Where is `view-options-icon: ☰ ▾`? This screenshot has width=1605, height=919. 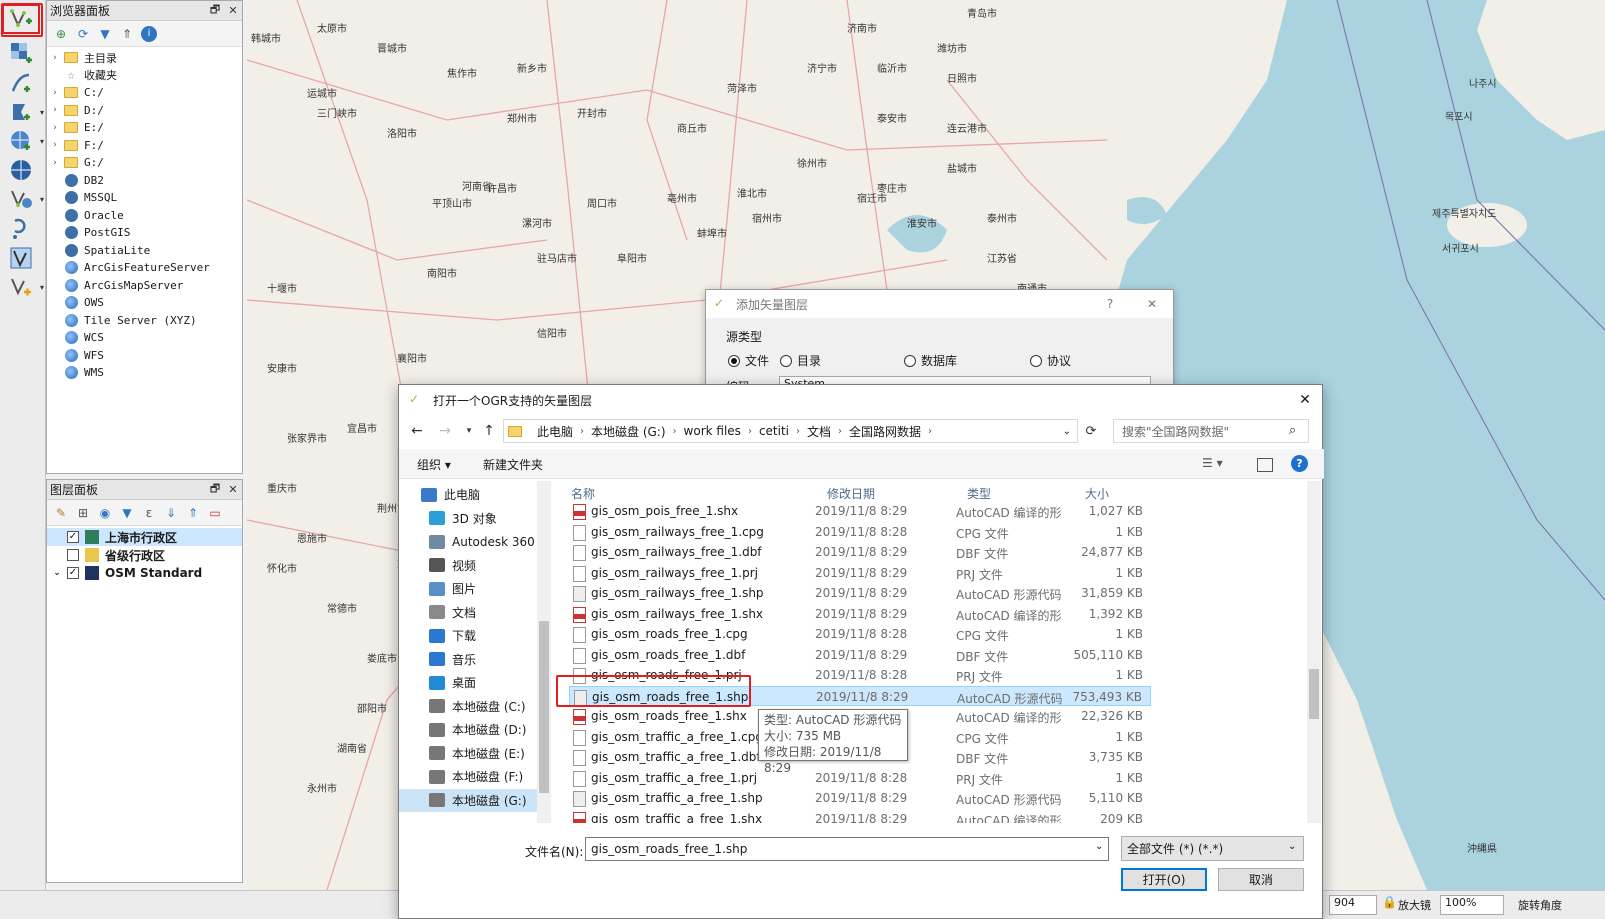
view-options-icon: ☰ ▾ is located at coordinates (1212, 463).